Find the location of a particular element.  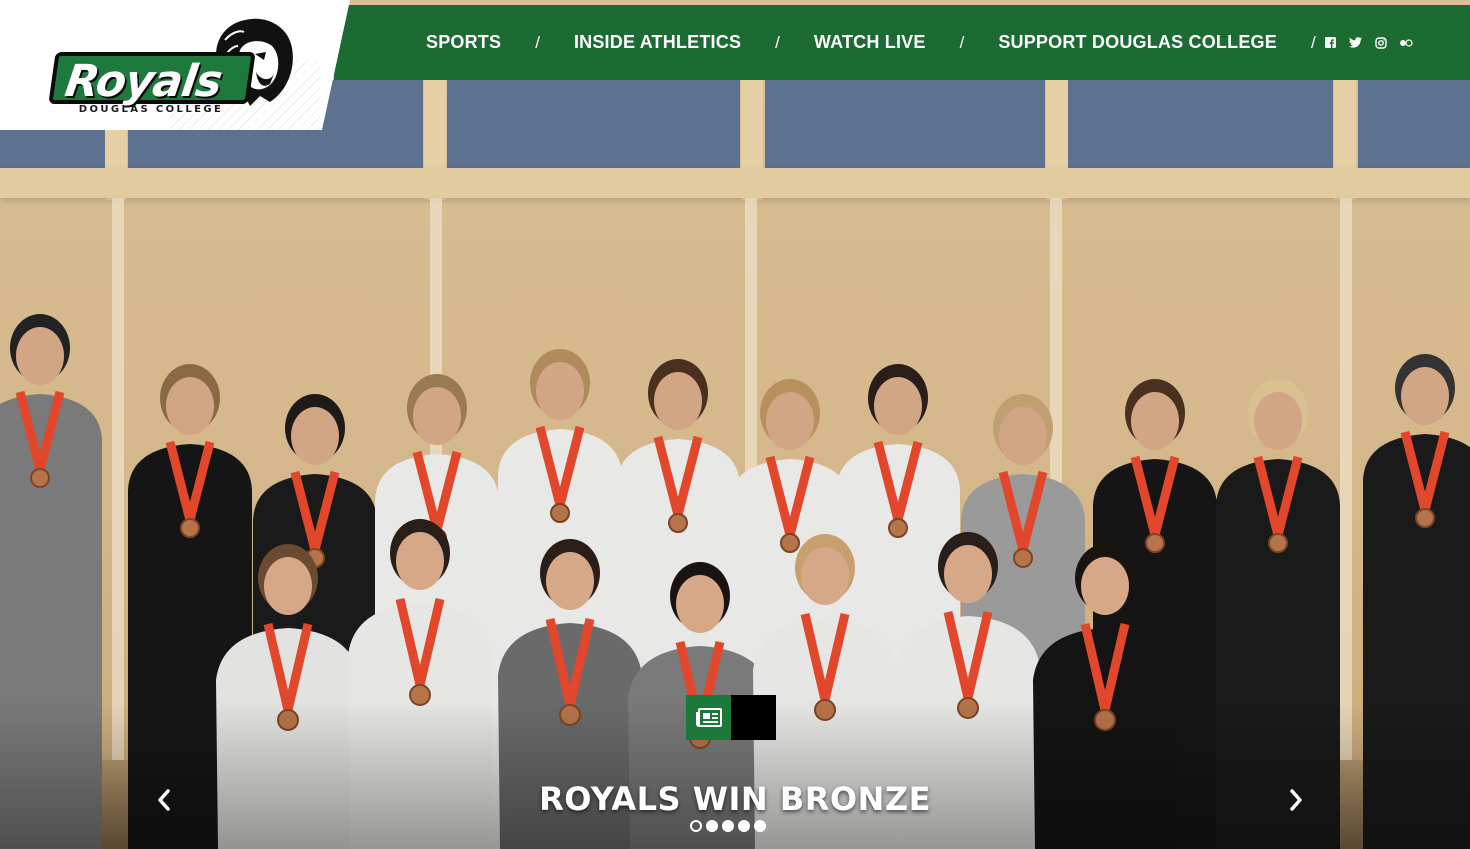

slide-category-tag is located at coordinates (731, 717).